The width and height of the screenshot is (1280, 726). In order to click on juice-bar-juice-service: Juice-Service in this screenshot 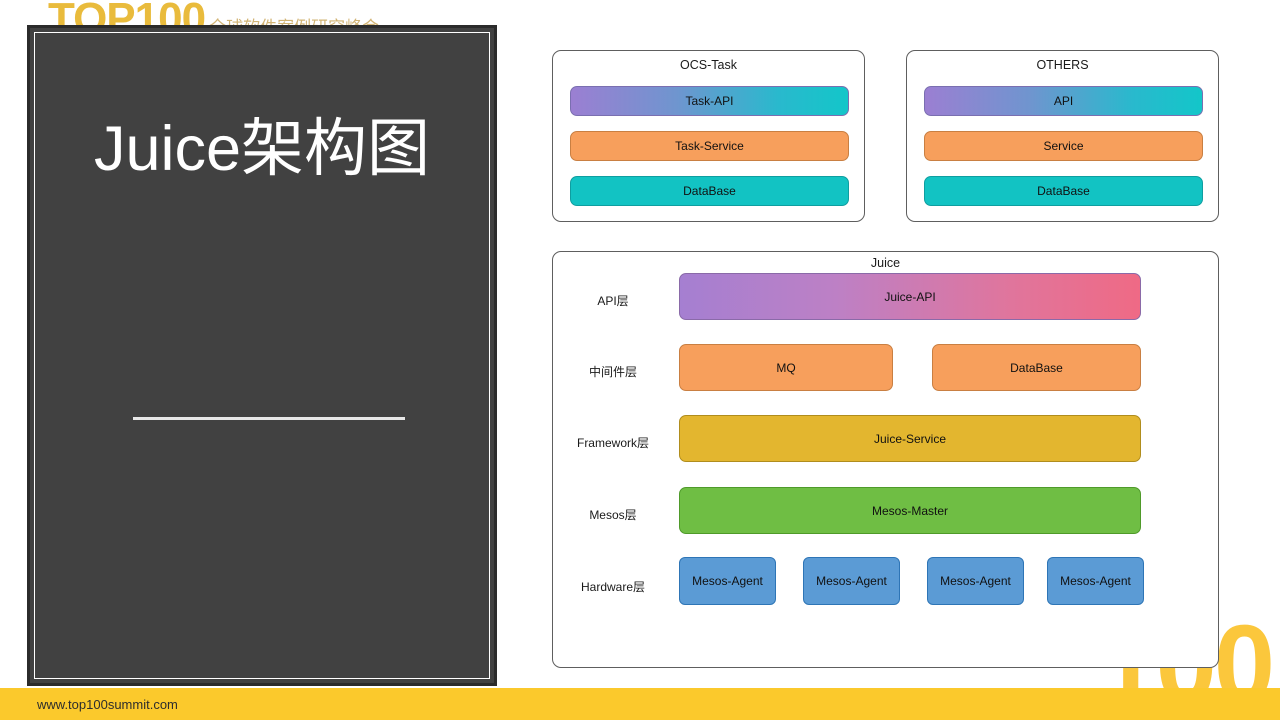, I will do `click(910, 438)`.